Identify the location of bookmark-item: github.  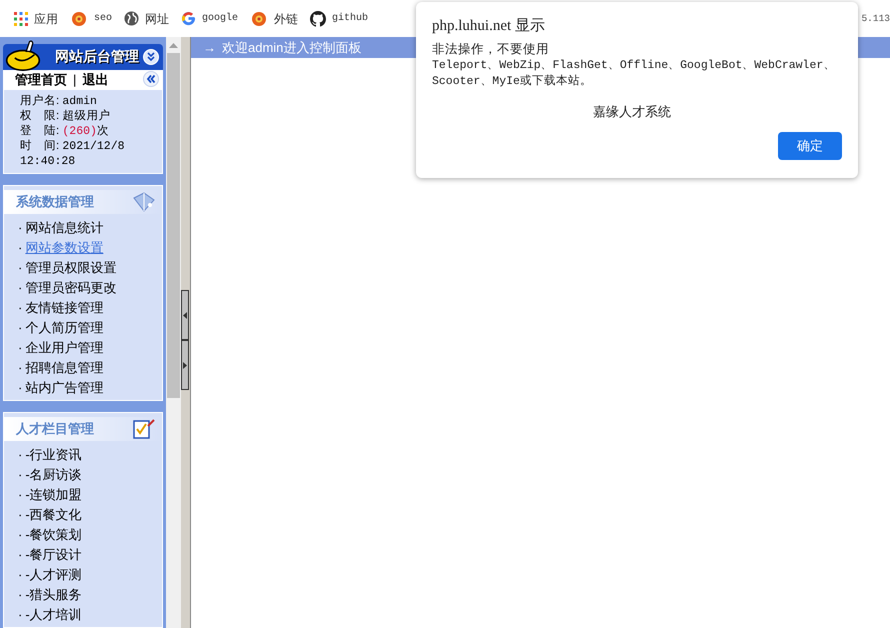
(339, 18).